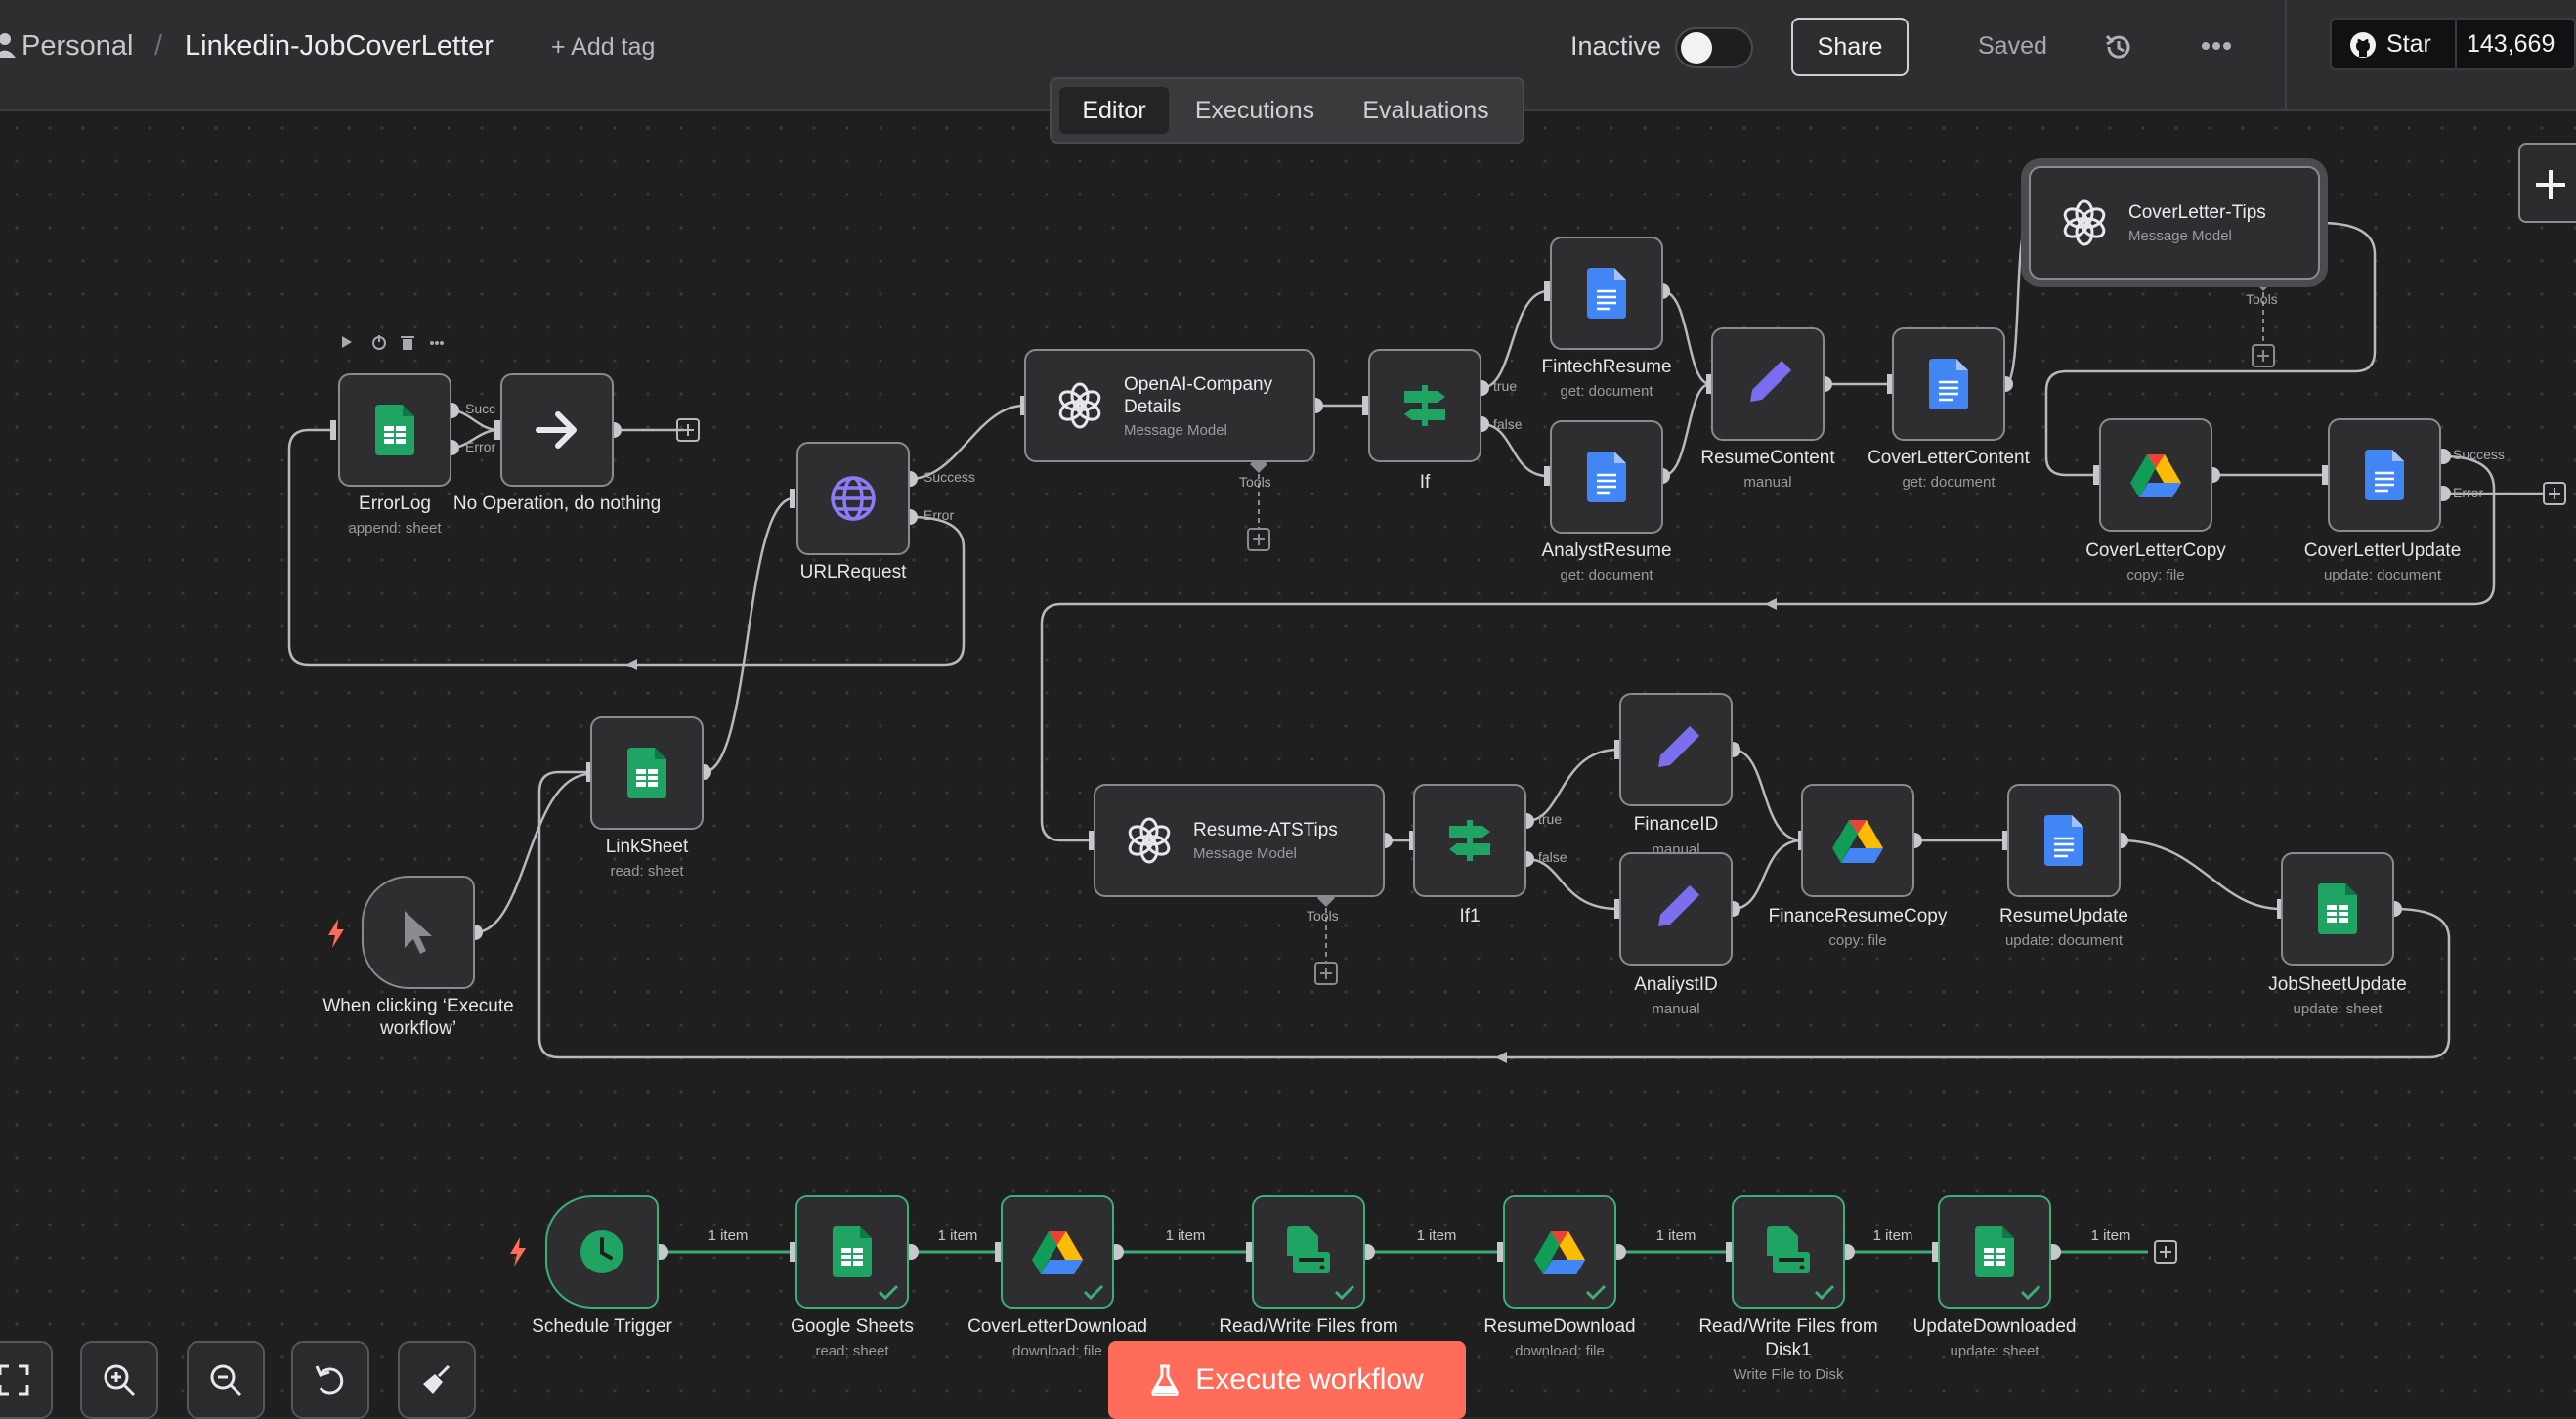  Describe the element at coordinates (2263, 355) in the screenshot. I see `add-tool-coverletter-tips` at that location.